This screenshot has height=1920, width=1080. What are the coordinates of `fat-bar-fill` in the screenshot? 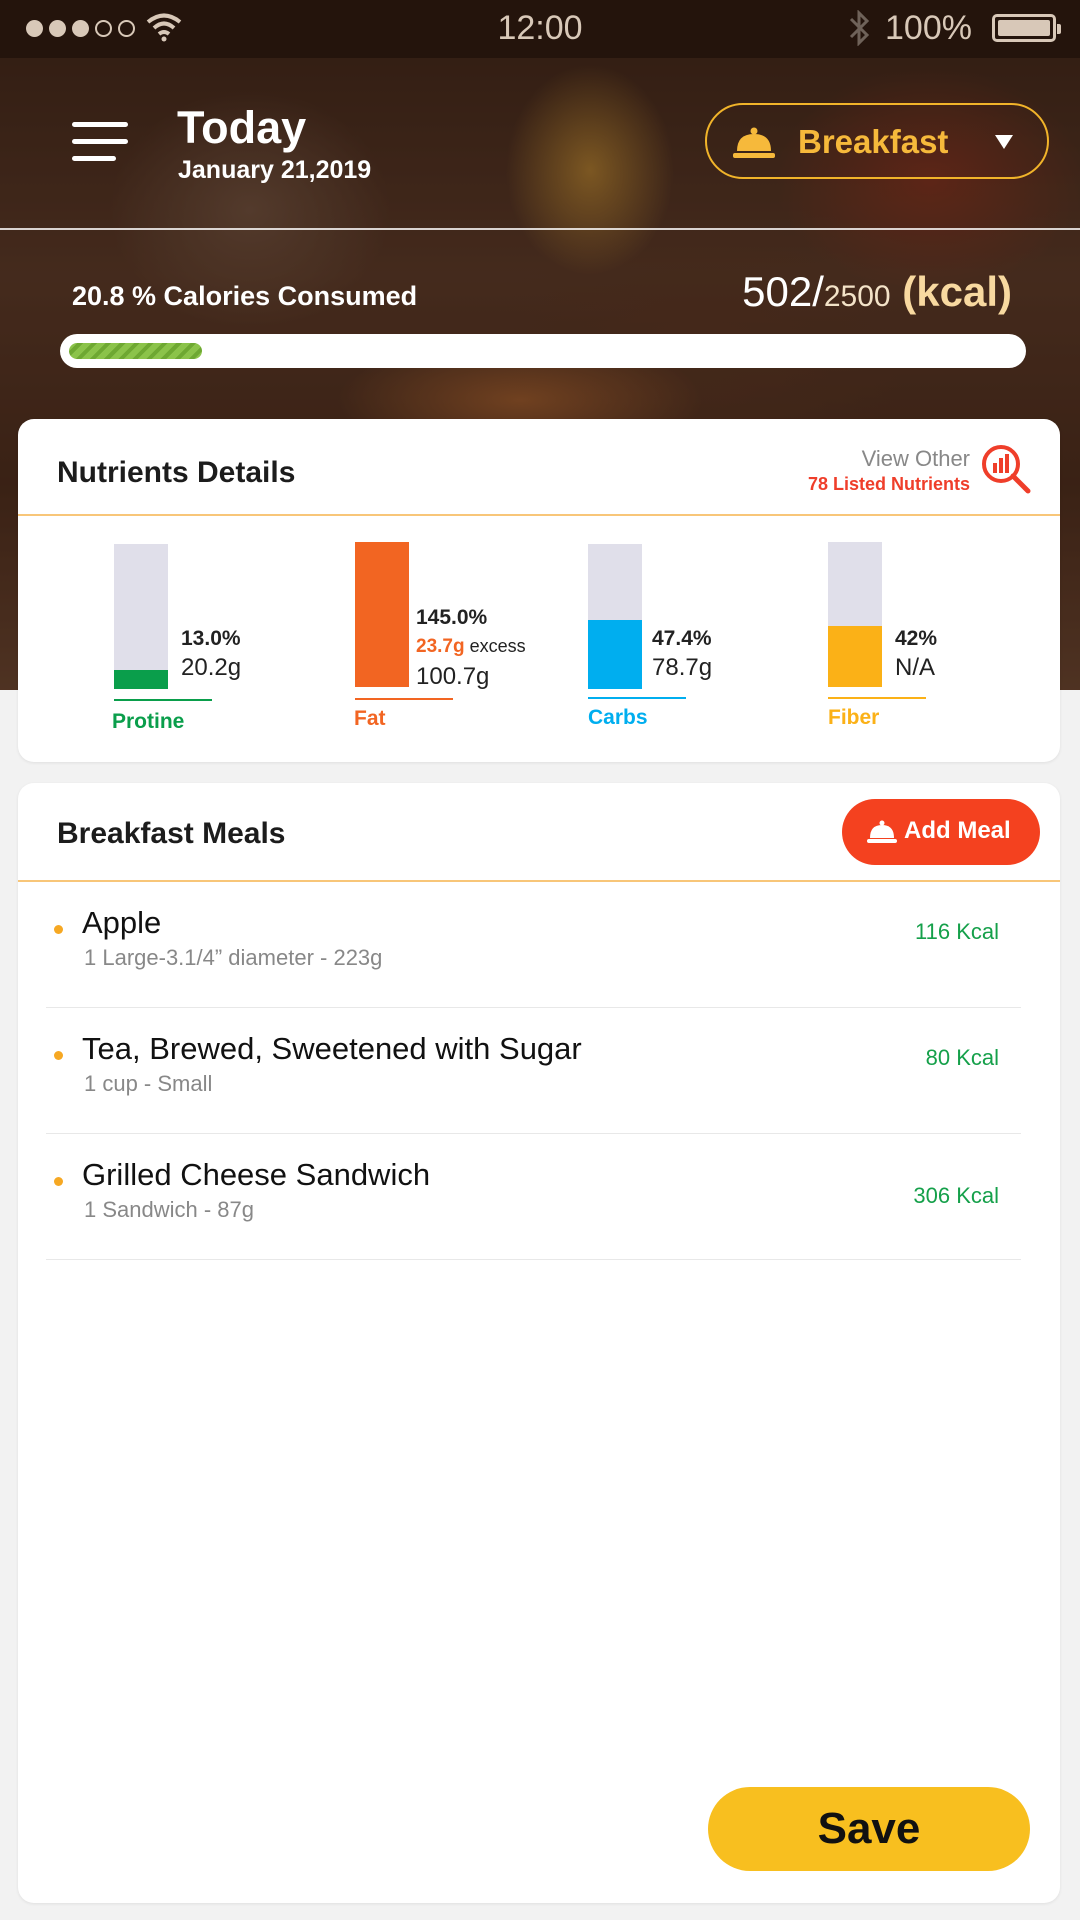 It's located at (382, 614).